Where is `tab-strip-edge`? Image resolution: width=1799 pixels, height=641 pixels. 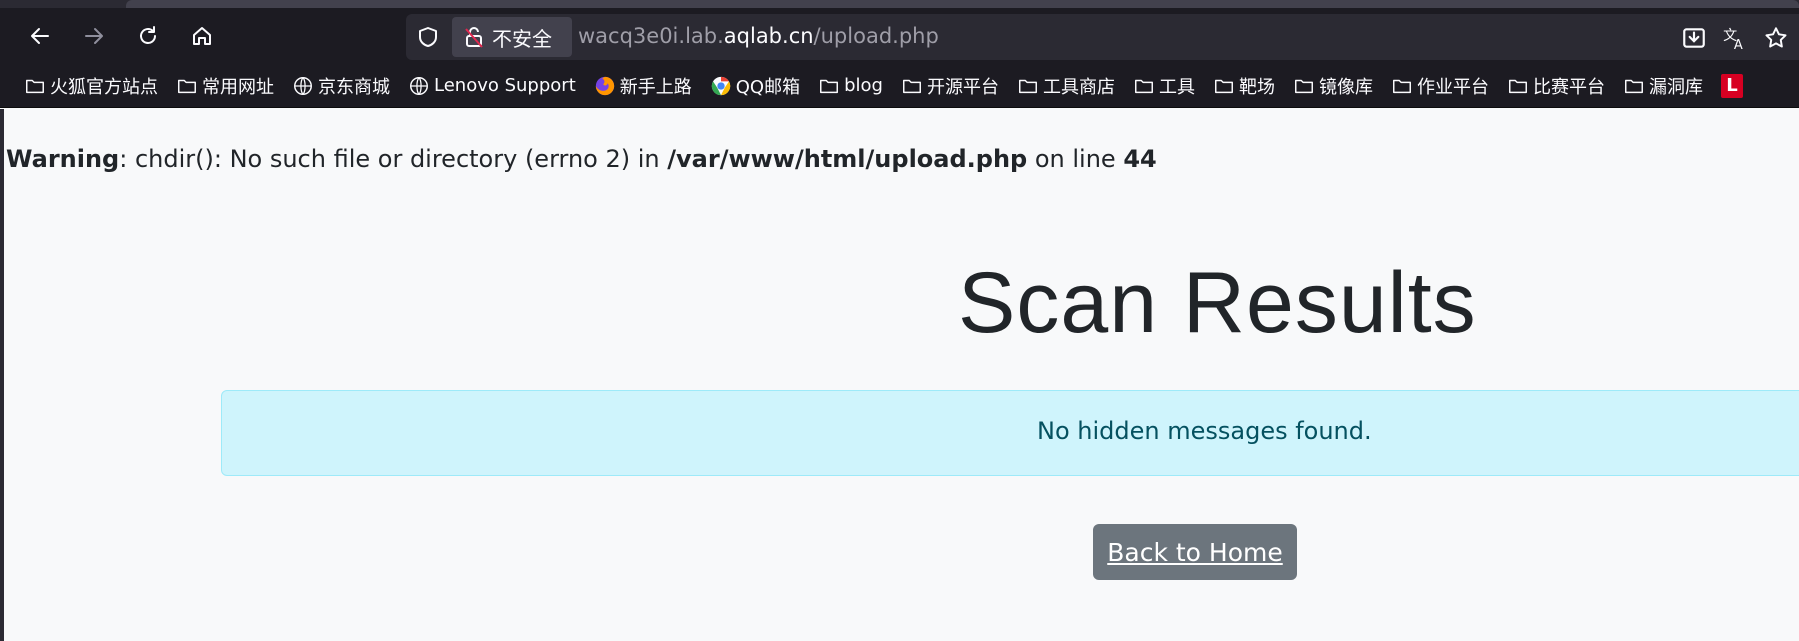
tab-strip-edge is located at coordinates (962, 4).